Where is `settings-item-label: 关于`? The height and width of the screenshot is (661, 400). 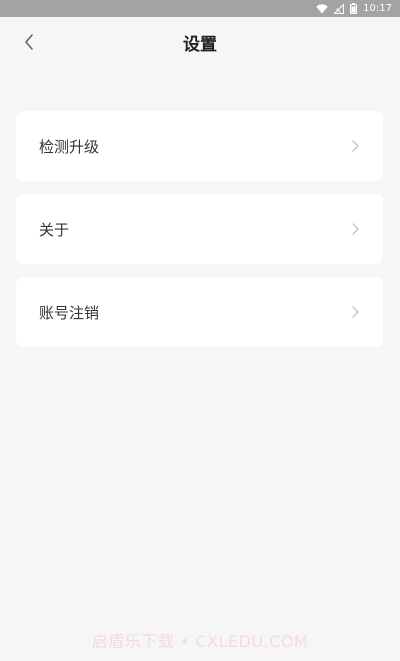
settings-item-label: 关于 is located at coordinates (54, 229).